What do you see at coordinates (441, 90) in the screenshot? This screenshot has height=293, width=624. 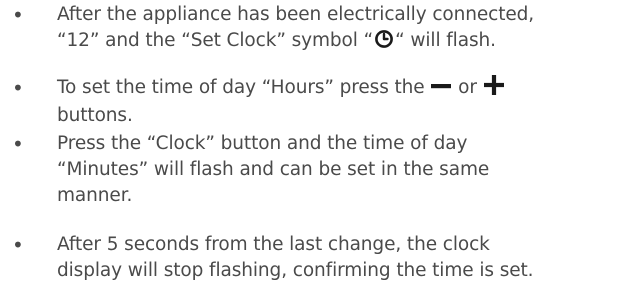 I see `minus-button-icon` at bounding box center [441, 90].